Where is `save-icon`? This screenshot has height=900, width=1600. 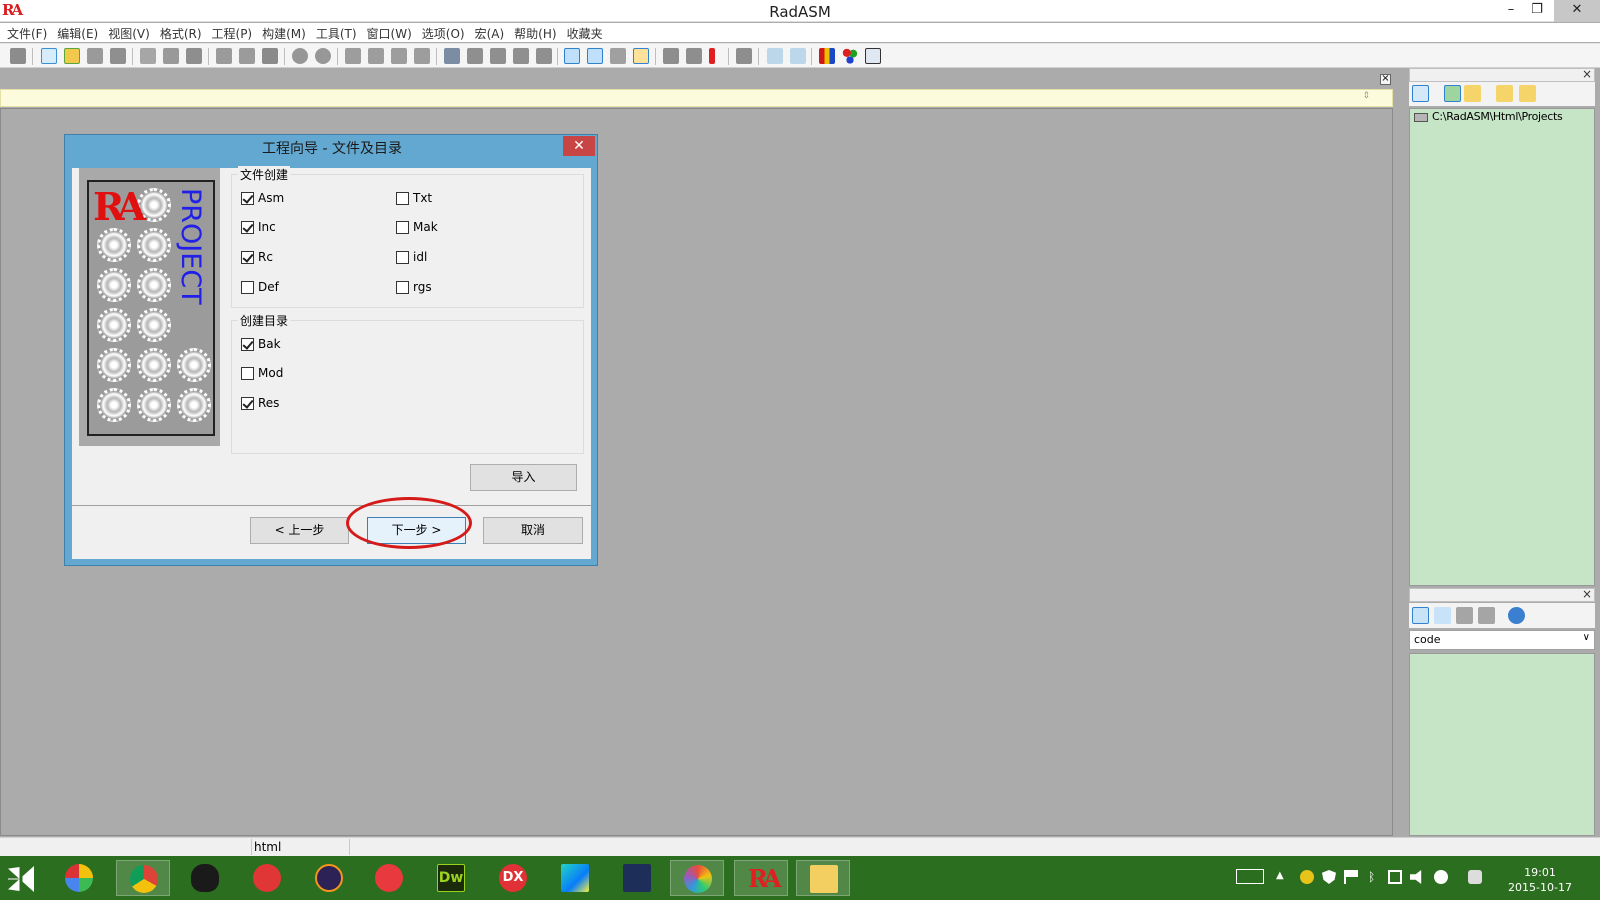
save-icon is located at coordinates (95, 56).